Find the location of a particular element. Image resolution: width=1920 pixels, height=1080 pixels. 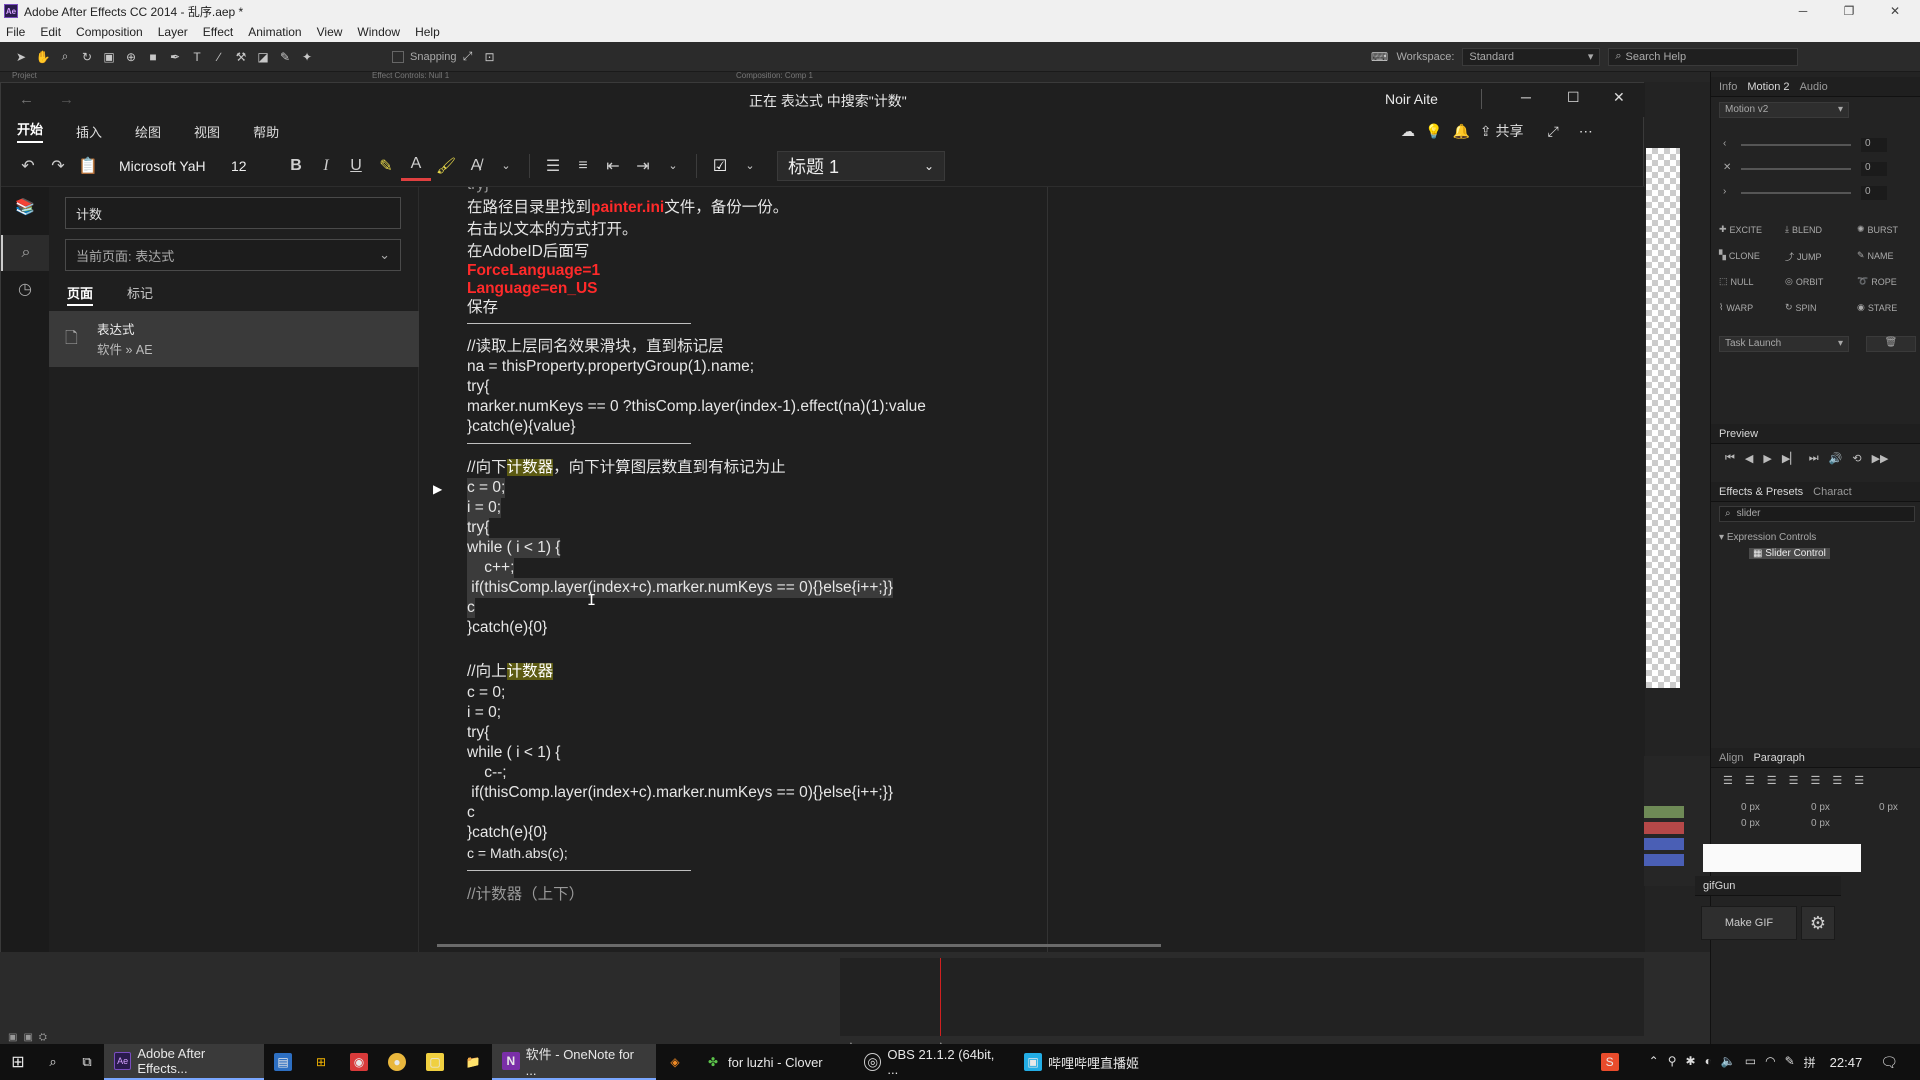

tab-audio: Audio is located at coordinates (1814, 87).